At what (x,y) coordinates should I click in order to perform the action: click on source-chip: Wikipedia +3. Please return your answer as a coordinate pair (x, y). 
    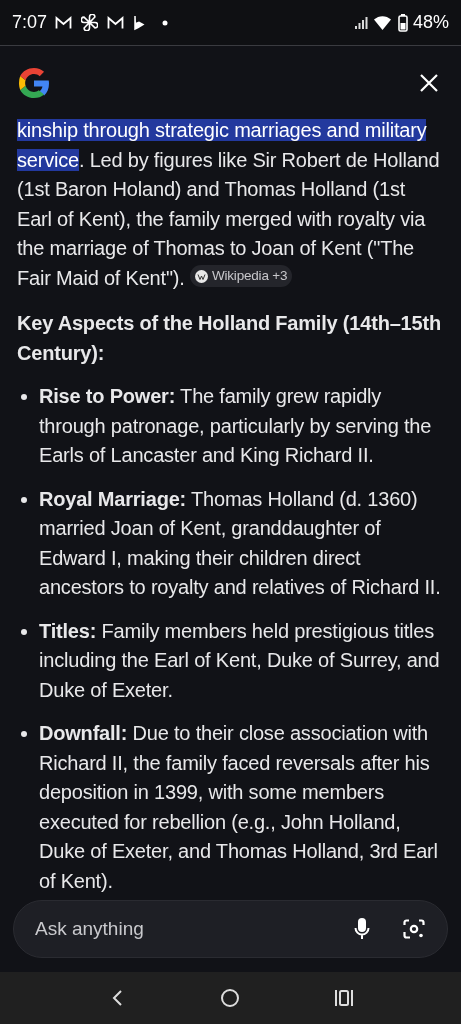
    Looking at the image, I should click on (241, 276).